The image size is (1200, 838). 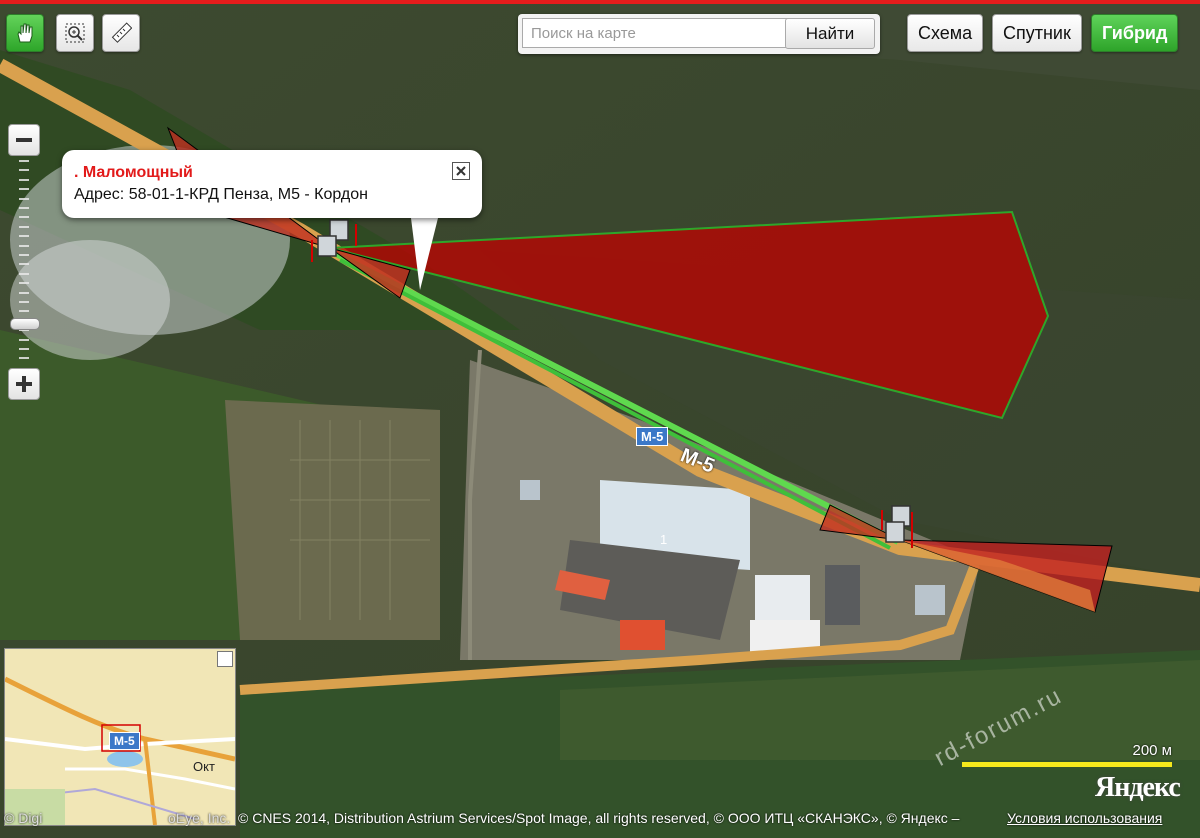 I want to click on zoom-in-button, so click(x=24, y=384).